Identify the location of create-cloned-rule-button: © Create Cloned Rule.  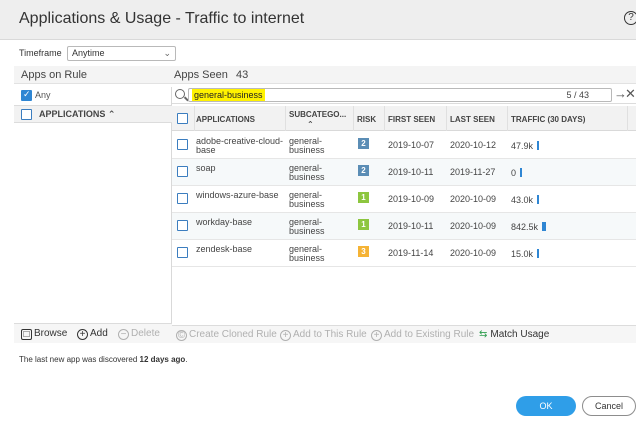
(226, 335).